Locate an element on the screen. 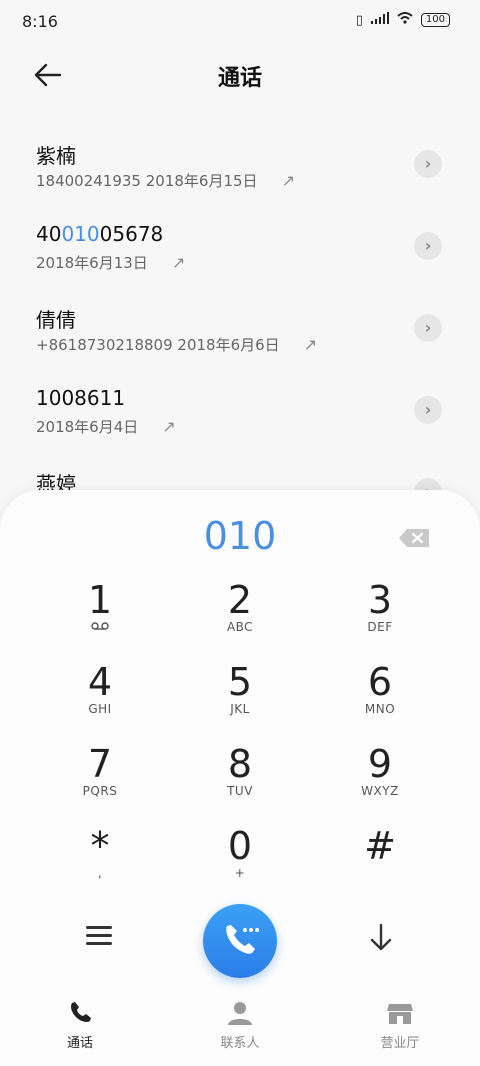  page-title: 通话 is located at coordinates (239, 78).